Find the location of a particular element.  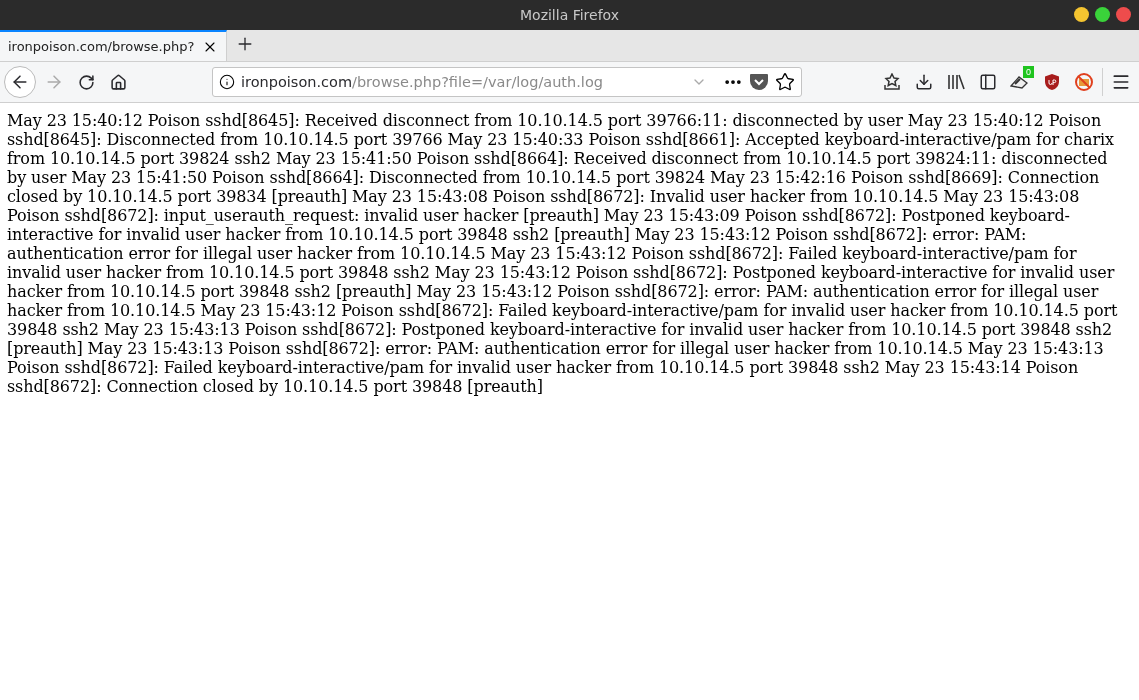

reload-icon is located at coordinates (86, 82).